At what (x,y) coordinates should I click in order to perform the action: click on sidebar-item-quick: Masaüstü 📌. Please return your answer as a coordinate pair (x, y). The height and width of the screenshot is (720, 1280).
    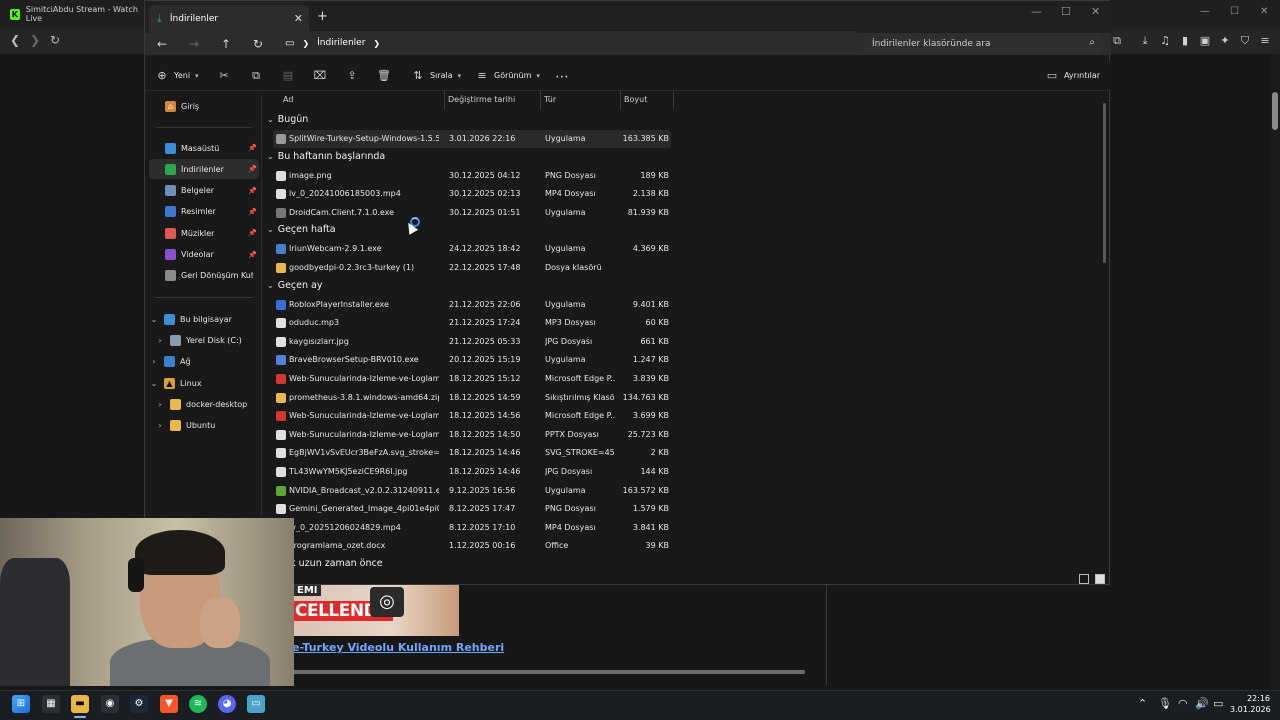
    Looking at the image, I should click on (204, 148).